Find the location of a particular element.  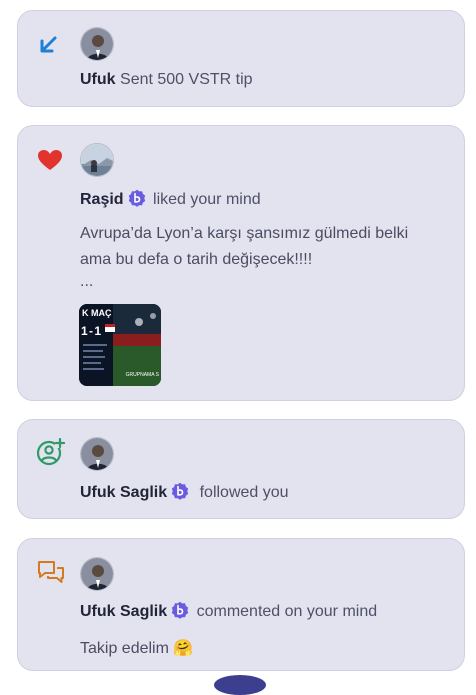

notification-card-follow: Ufuk Saglik followed you is located at coordinates (241, 469).